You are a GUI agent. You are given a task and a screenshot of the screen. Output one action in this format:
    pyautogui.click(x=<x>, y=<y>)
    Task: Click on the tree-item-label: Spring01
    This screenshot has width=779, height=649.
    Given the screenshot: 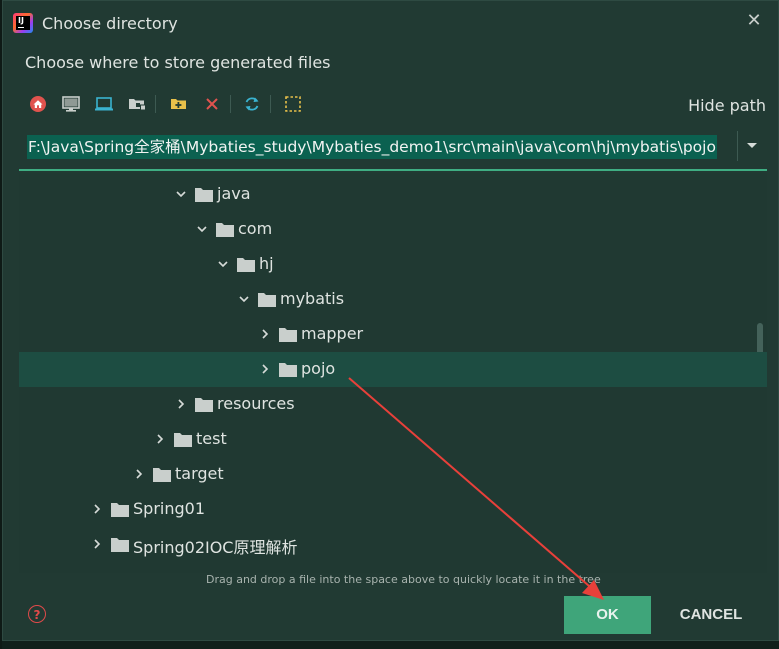 What is the action you would take?
    pyautogui.click(x=169, y=508)
    